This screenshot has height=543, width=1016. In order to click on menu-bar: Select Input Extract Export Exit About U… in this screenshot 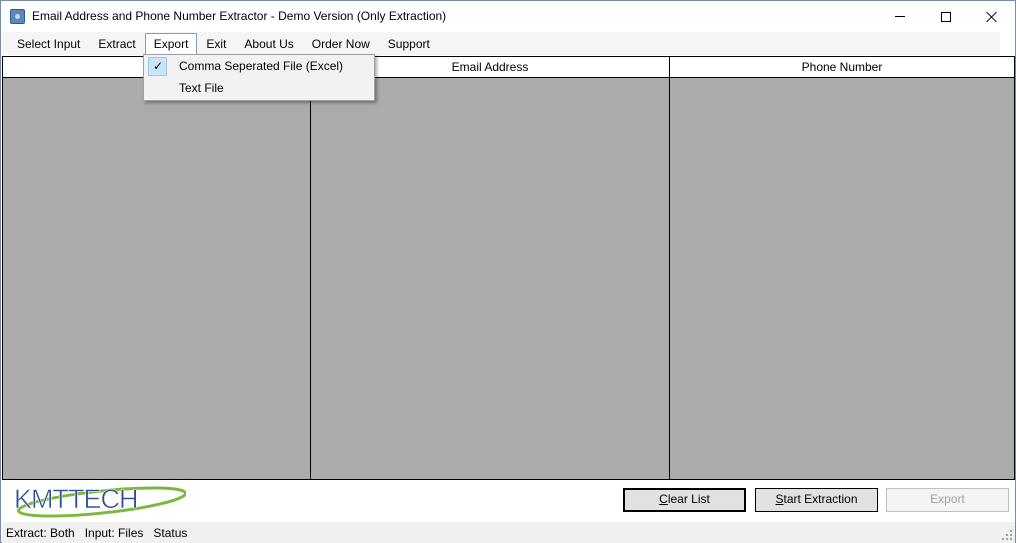, I will do `click(501, 43)`.